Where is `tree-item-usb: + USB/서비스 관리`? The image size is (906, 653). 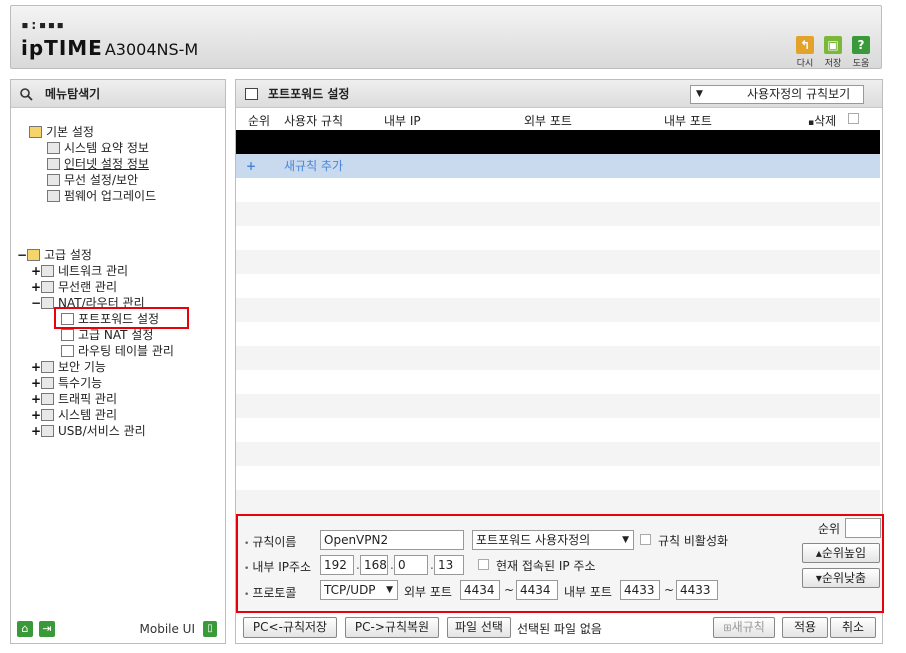 tree-item-usb: + USB/서비스 관리 is located at coordinates (88, 431).